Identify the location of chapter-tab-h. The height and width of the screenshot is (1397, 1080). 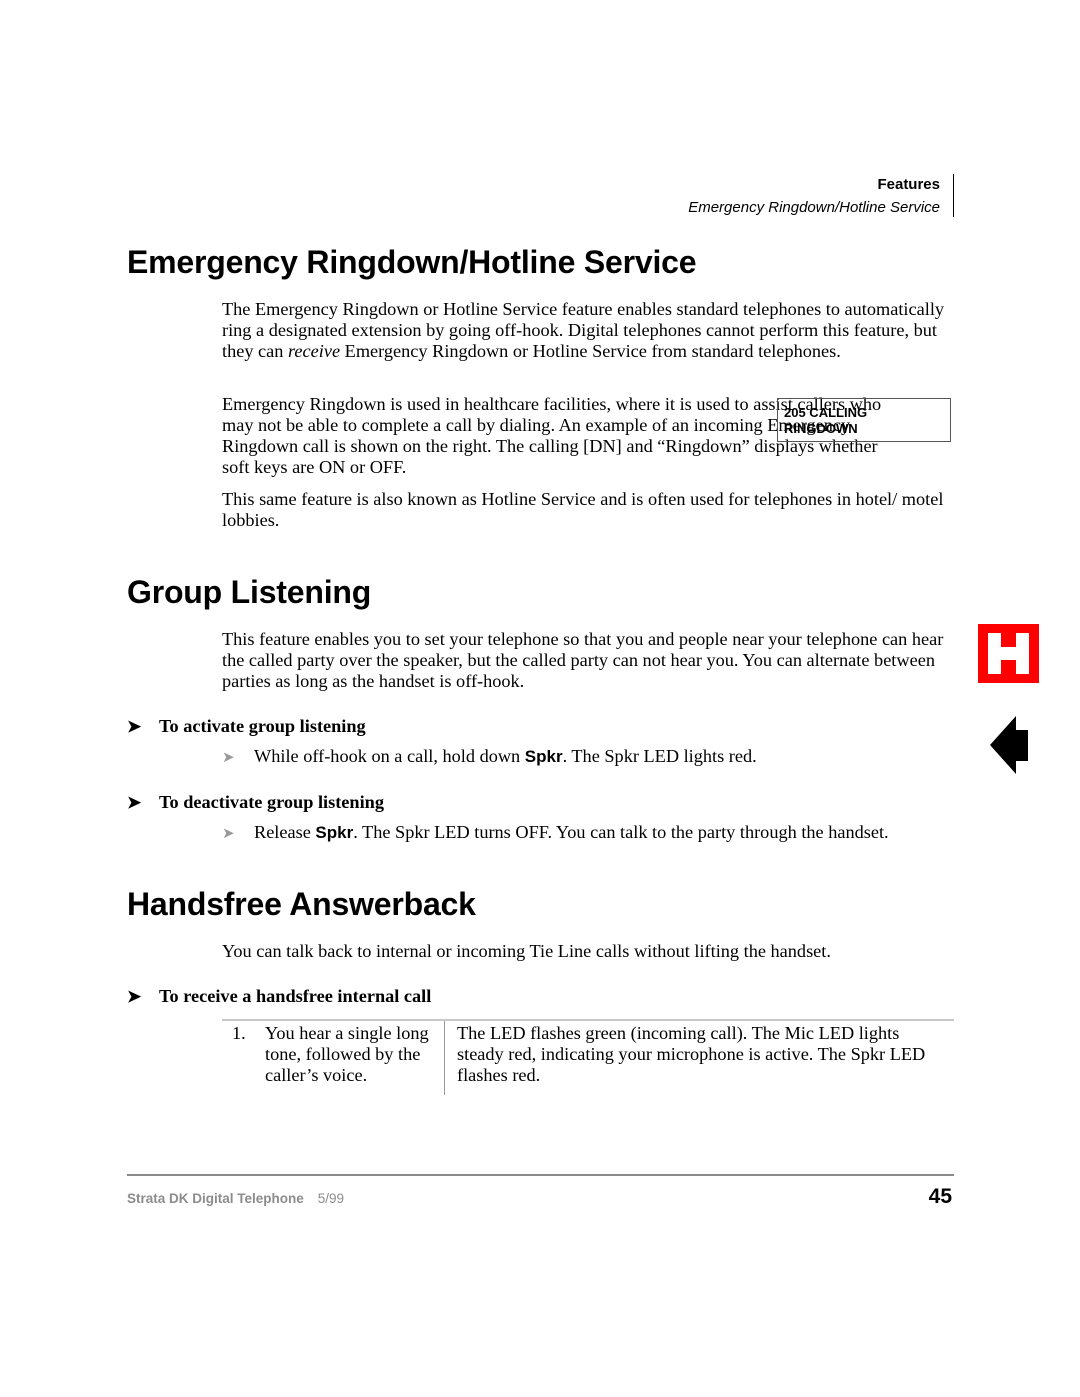
(1008, 653).